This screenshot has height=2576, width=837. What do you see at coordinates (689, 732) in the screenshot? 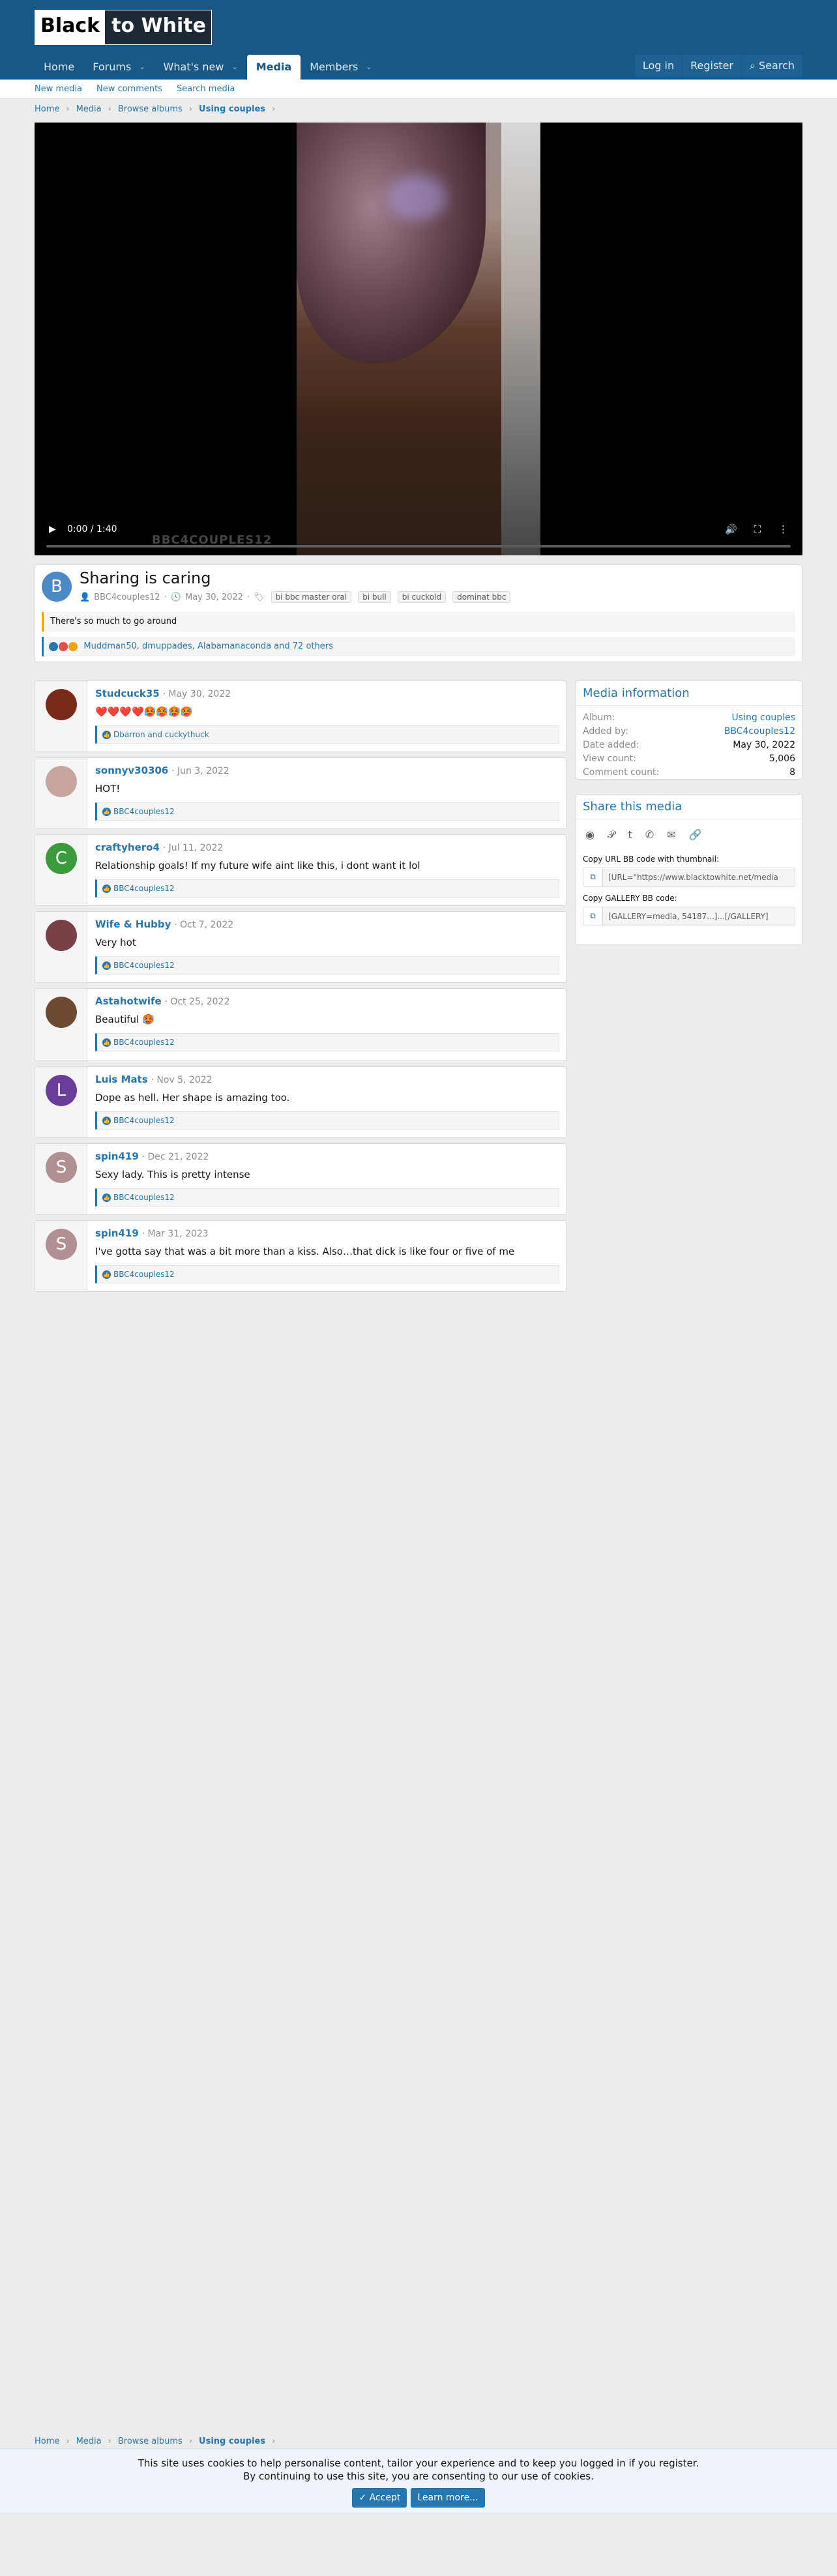
I see `info-added-row: Added by: BBC4couples12` at bounding box center [689, 732].